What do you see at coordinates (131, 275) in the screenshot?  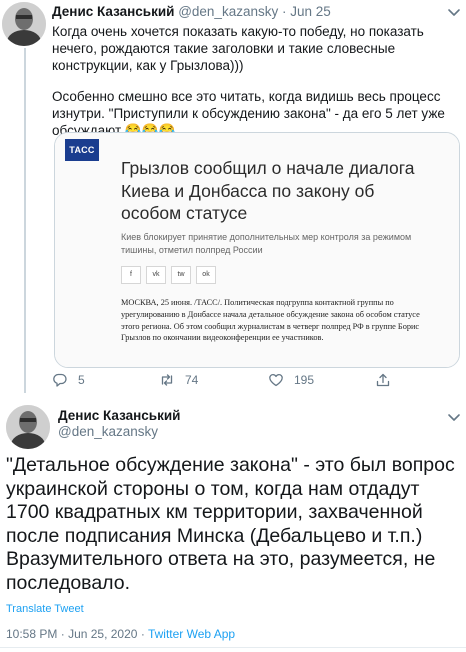 I see `facebook-share-icon: f` at bounding box center [131, 275].